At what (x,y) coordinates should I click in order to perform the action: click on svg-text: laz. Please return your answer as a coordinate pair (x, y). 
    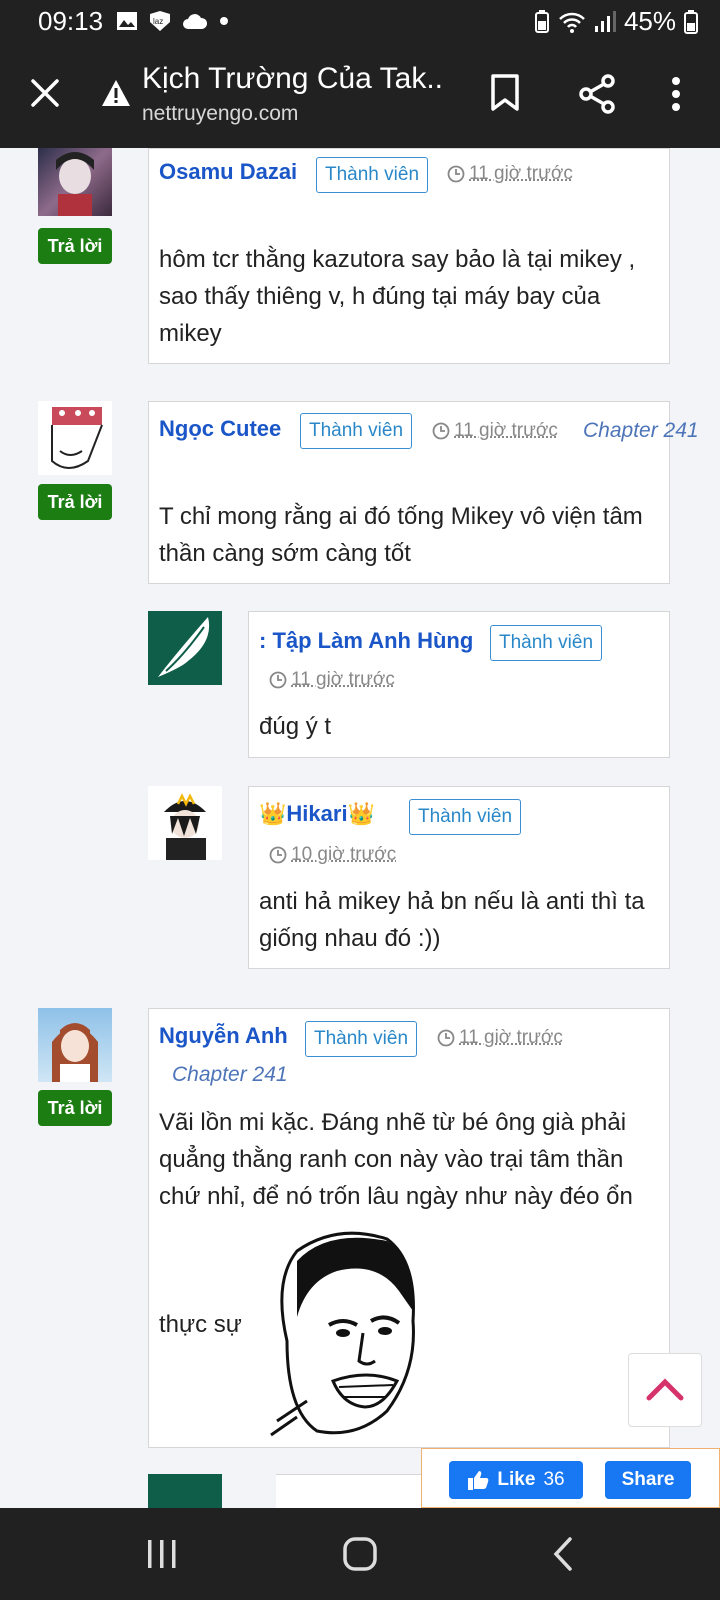
    Looking at the image, I should click on (158, 21).